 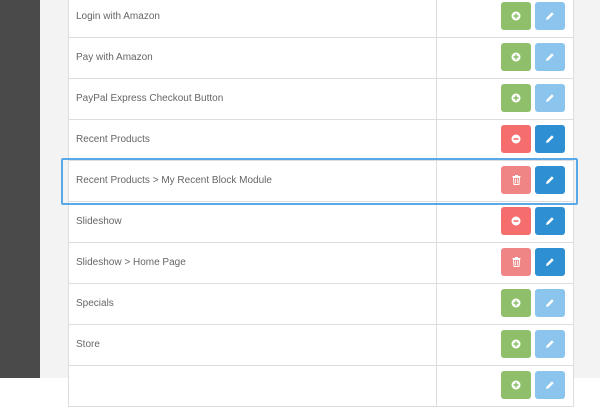 What do you see at coordinates (321, 222) in the screenshot?
I see `module-row: Slideshow` at bounding box center [321, 222].